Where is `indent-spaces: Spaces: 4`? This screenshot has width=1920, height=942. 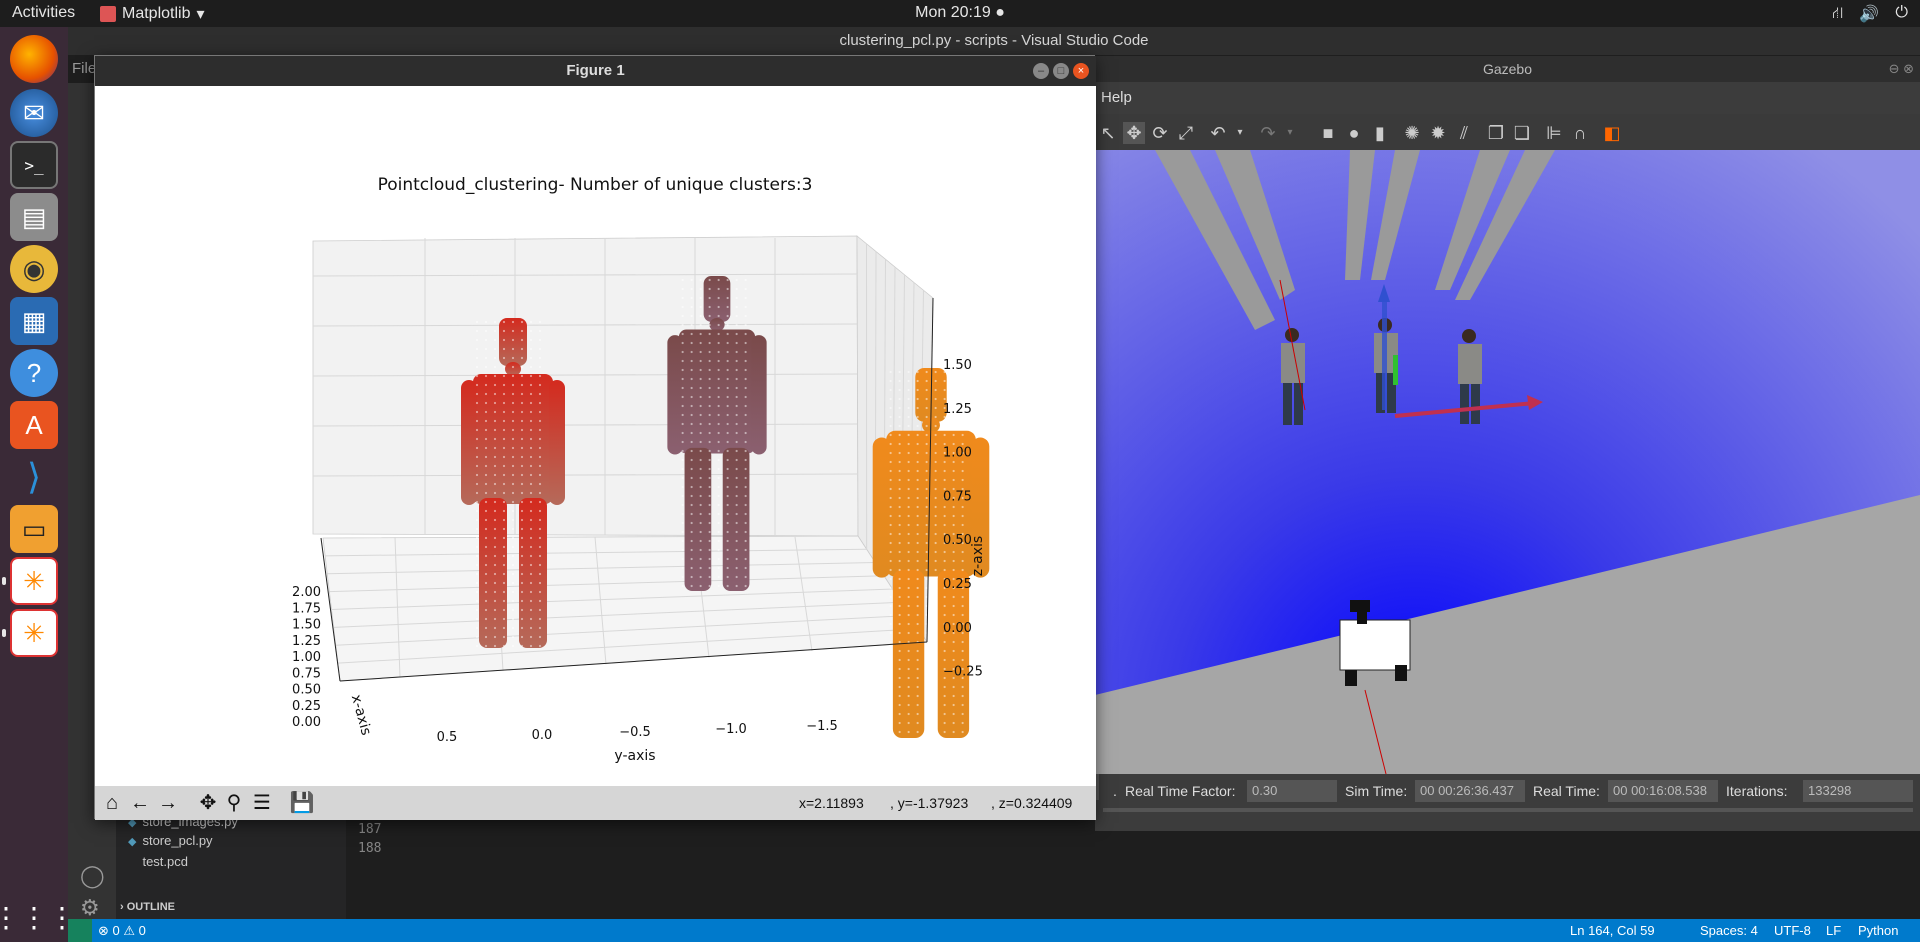
indent-spaces: Spaces: 4 is located at coordinates (1729, 930).